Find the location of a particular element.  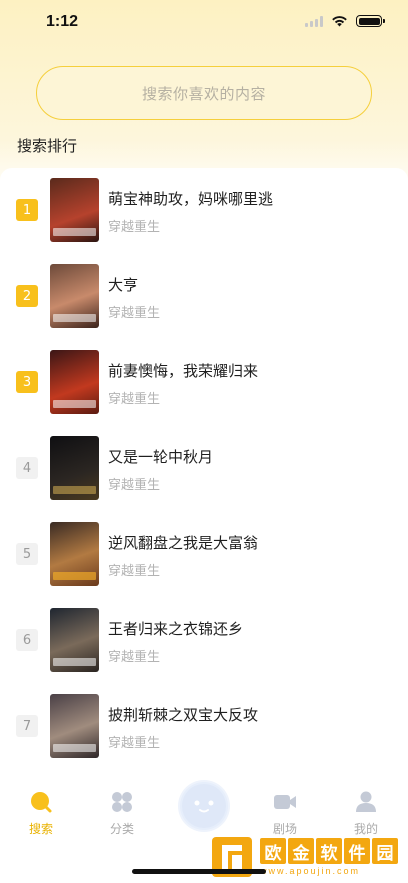

drama-title: 王者归来之衣锦还乡 is located at coordinates (176, 629).